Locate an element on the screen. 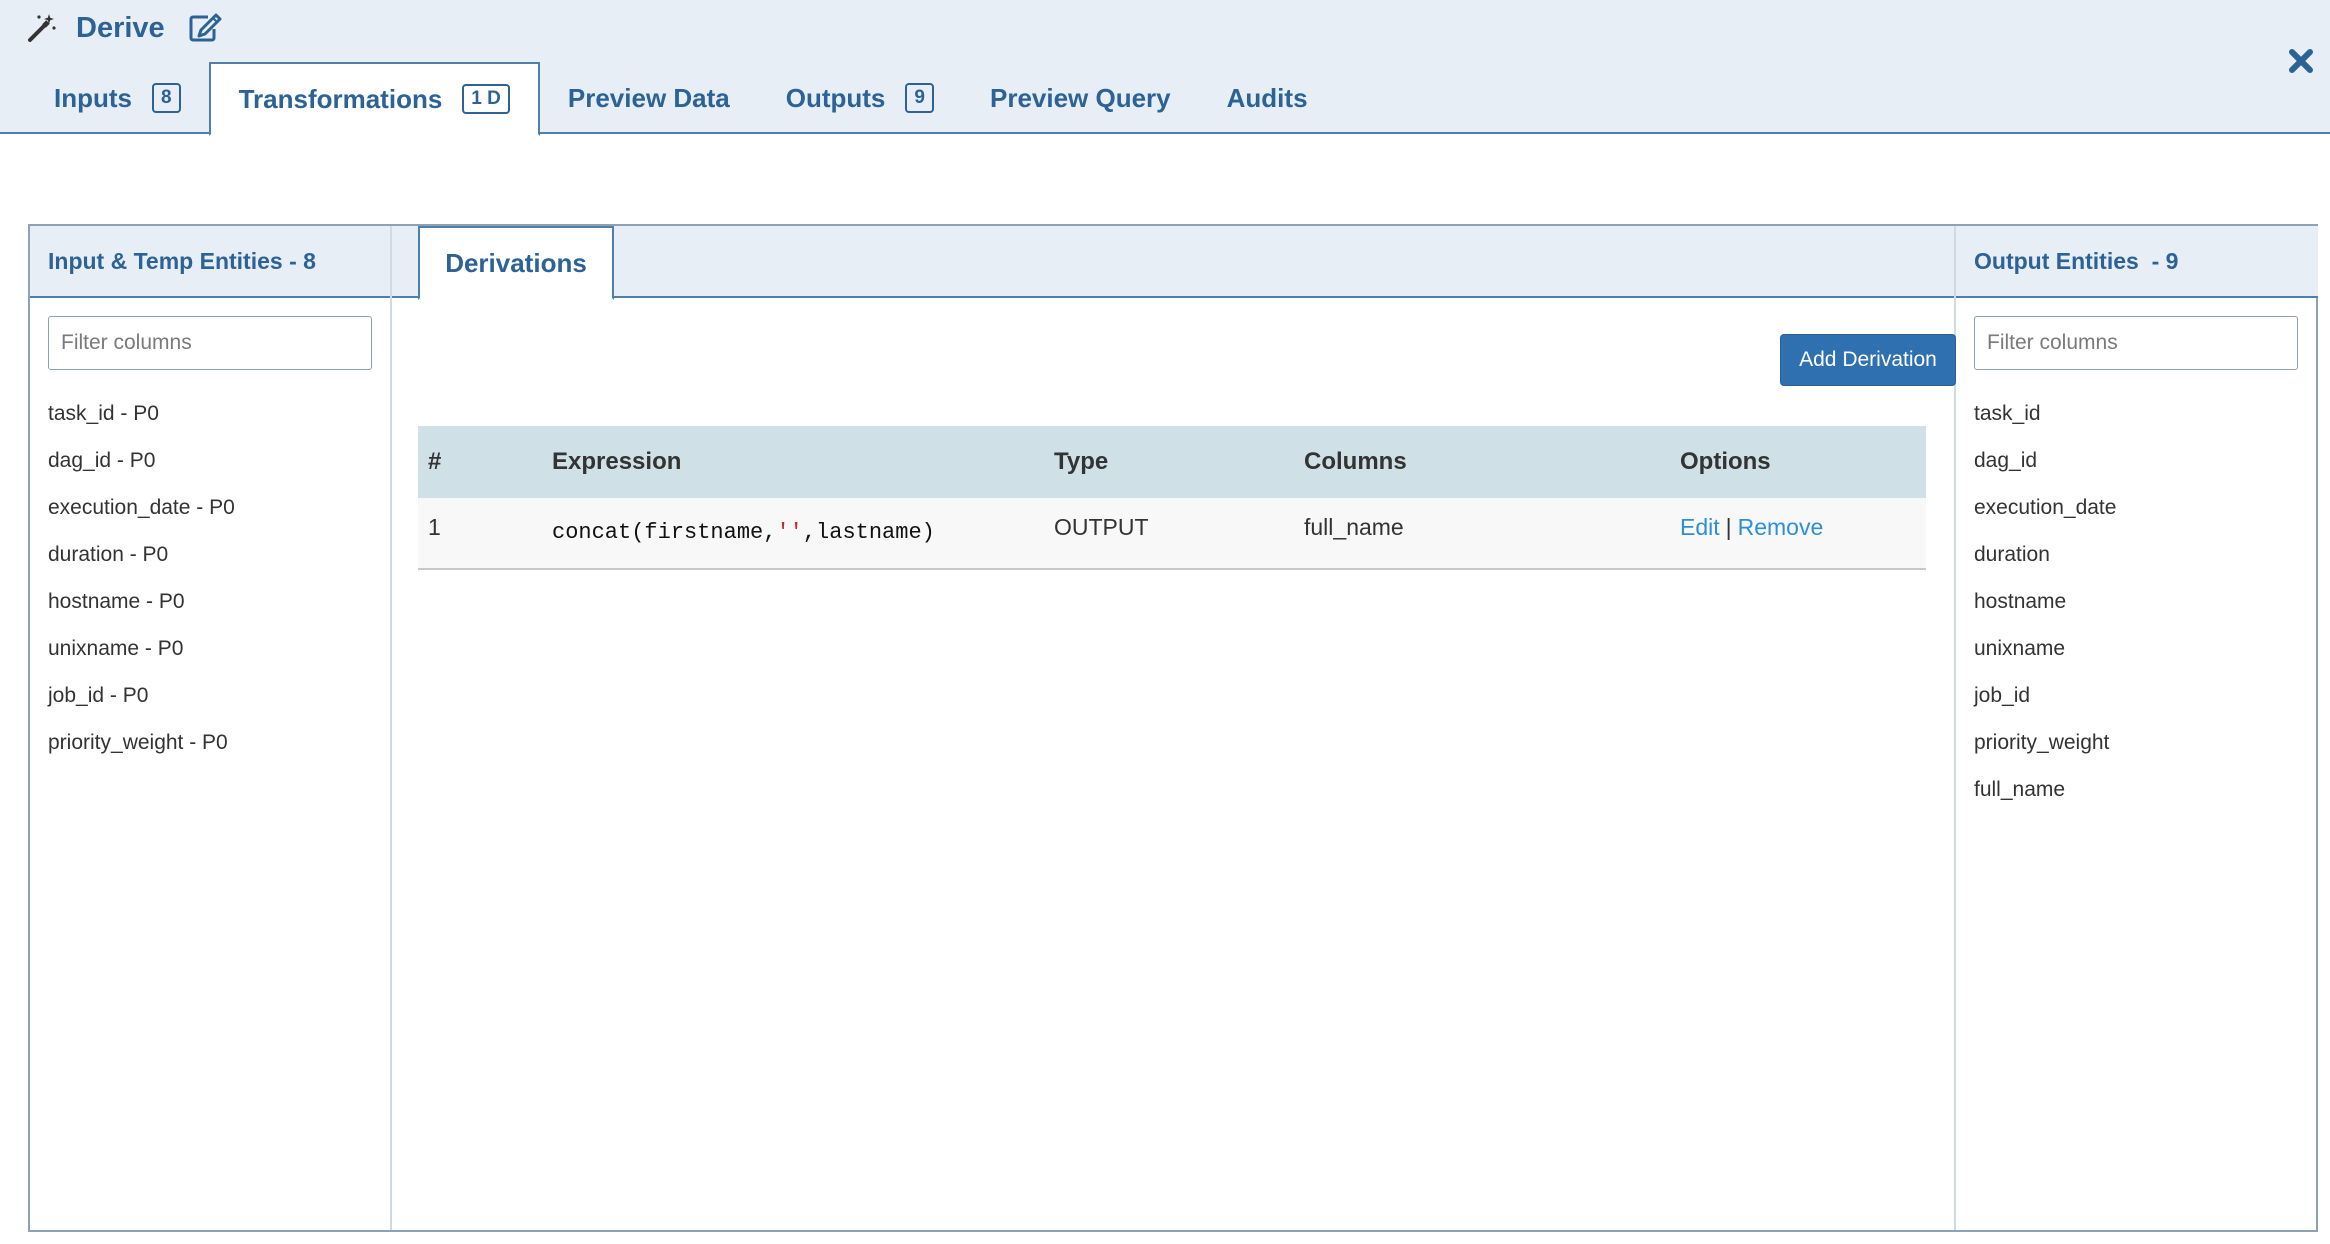  list-item: duration - P0 is located at coordinates (219, 554).